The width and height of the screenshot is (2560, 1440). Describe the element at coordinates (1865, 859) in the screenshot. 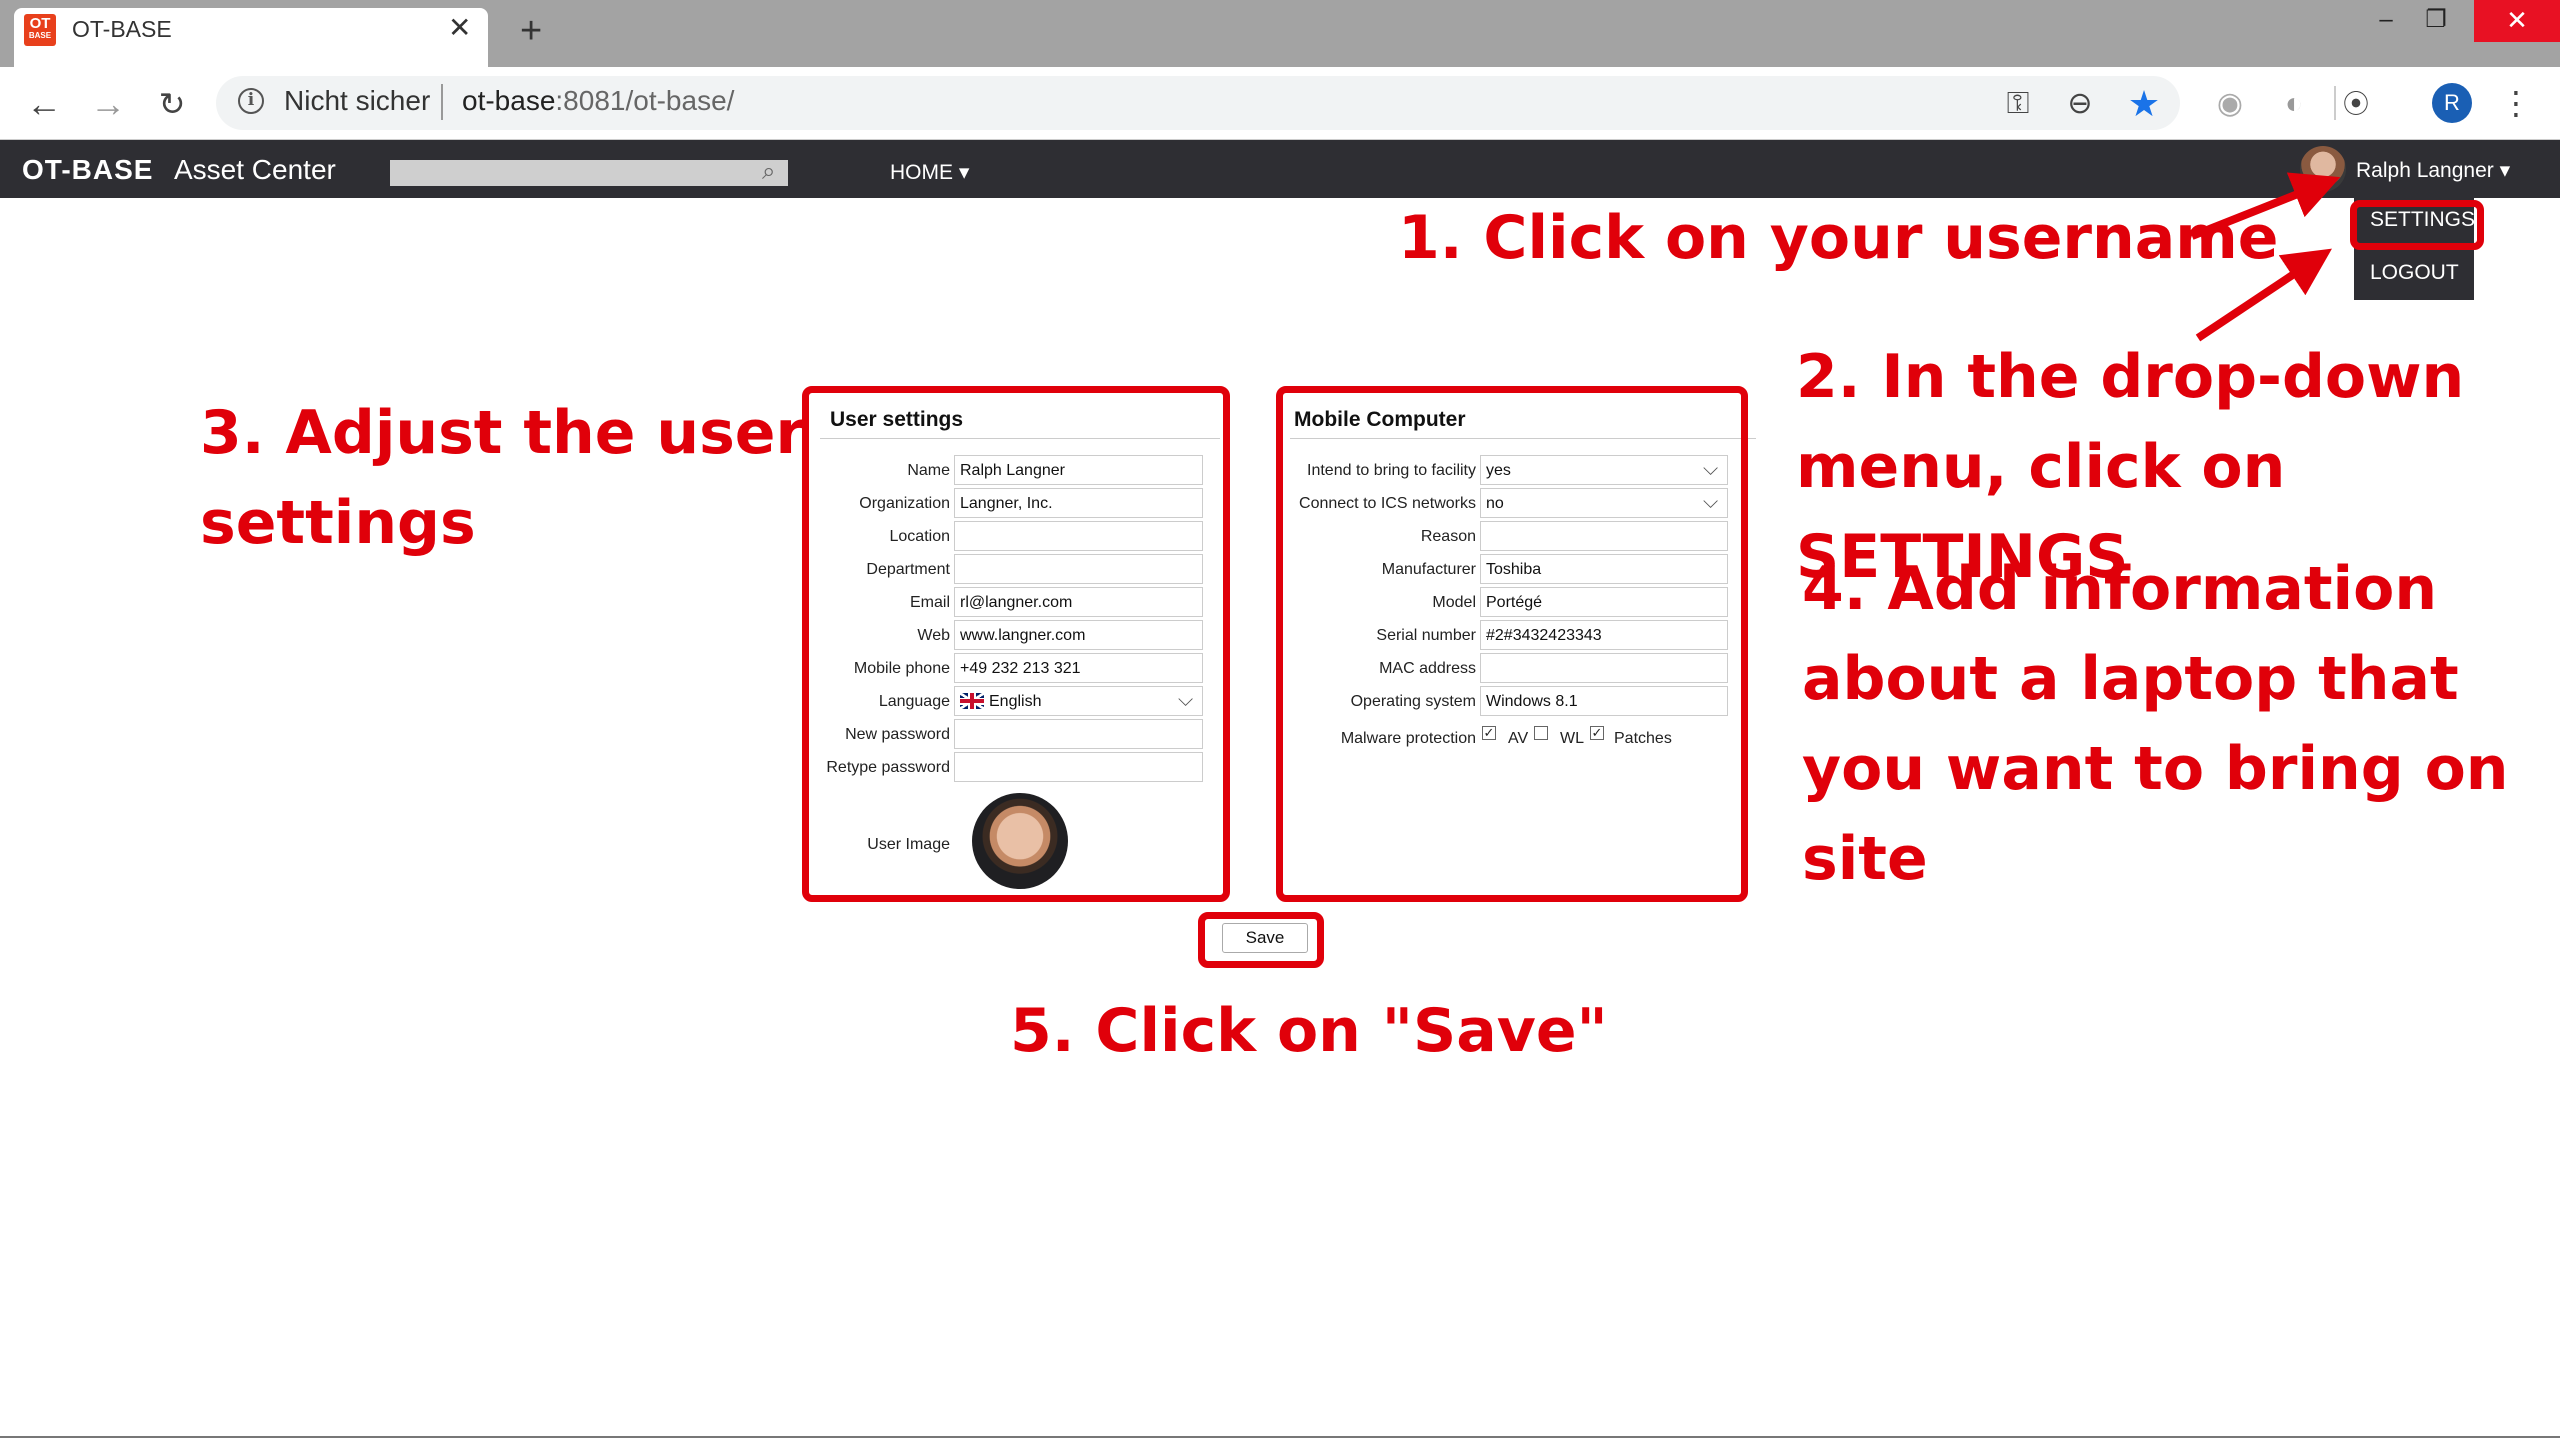

I see `step4-note-line4: site` at that location.